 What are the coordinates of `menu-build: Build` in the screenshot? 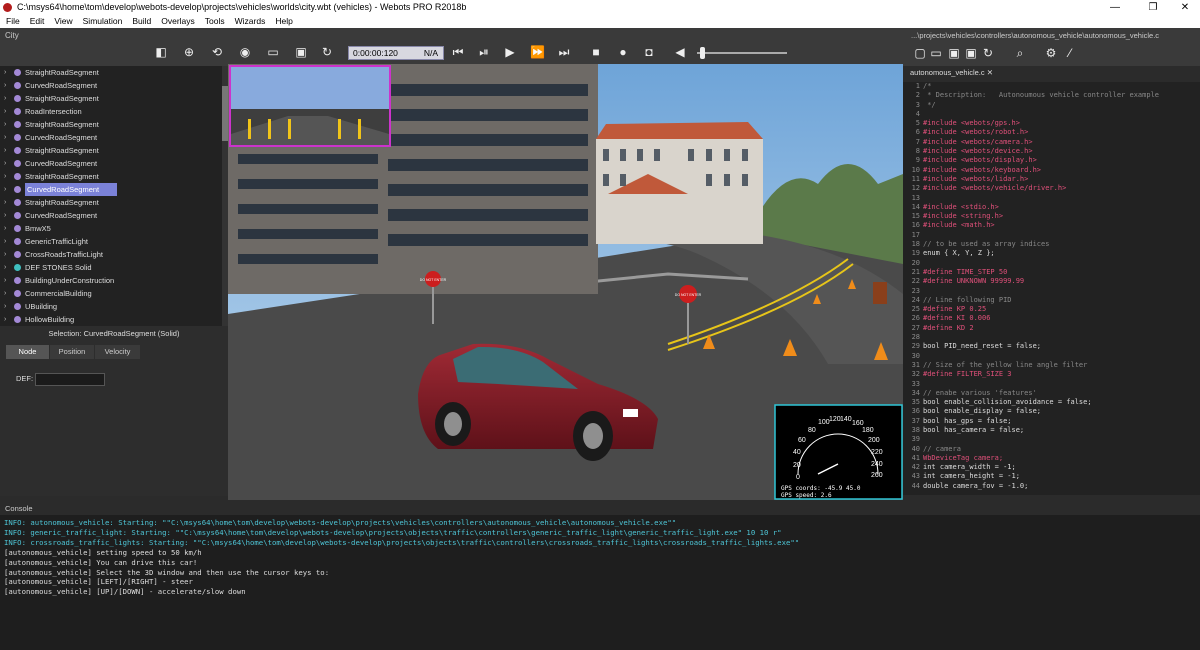 It's located at (140, 21).